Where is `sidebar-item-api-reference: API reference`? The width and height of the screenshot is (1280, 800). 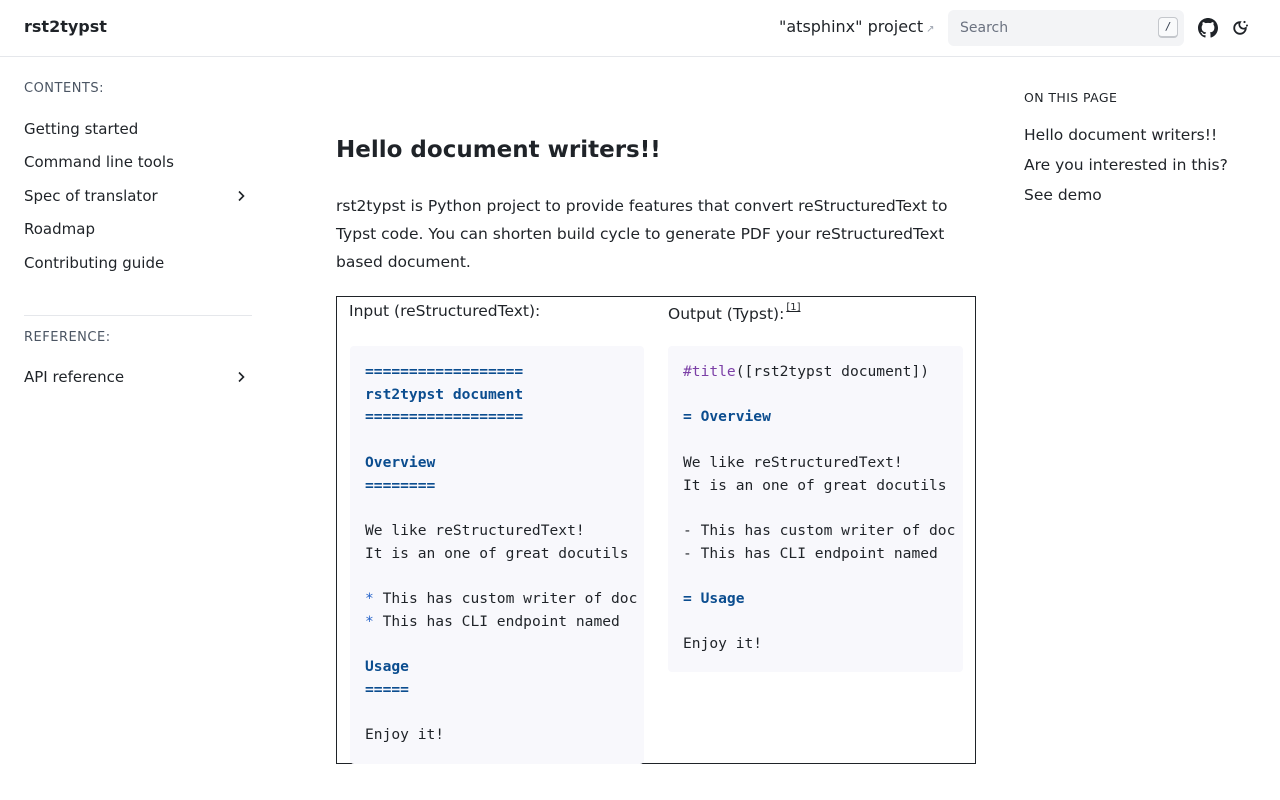 sidebar-item-api-reference: API reference is located at coordinates (138, 377).